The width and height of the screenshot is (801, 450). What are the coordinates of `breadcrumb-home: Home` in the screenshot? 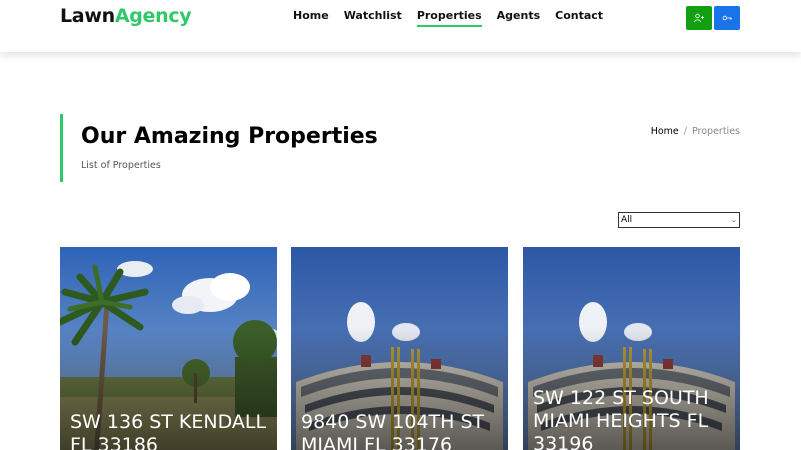 It's located at (665, 131).